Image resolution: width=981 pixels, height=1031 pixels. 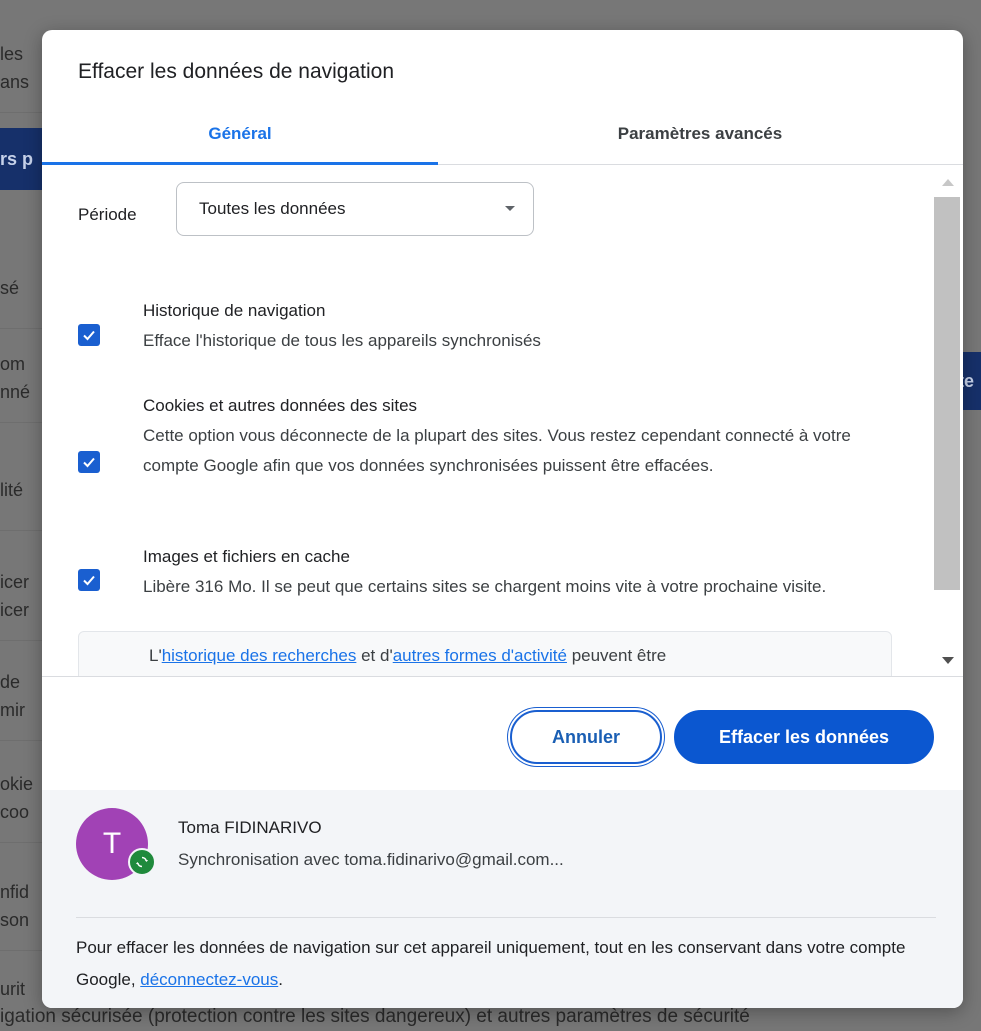 What do you see at coordinates (272, 208) in the screenshot?
I see `period-selected-value: Toutes les données` at bounding box center [272, 208].